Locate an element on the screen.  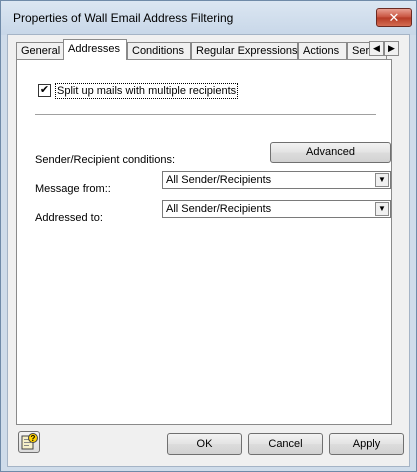
addressed-to-label: Addressed to: is located at coordinates (69, 218).